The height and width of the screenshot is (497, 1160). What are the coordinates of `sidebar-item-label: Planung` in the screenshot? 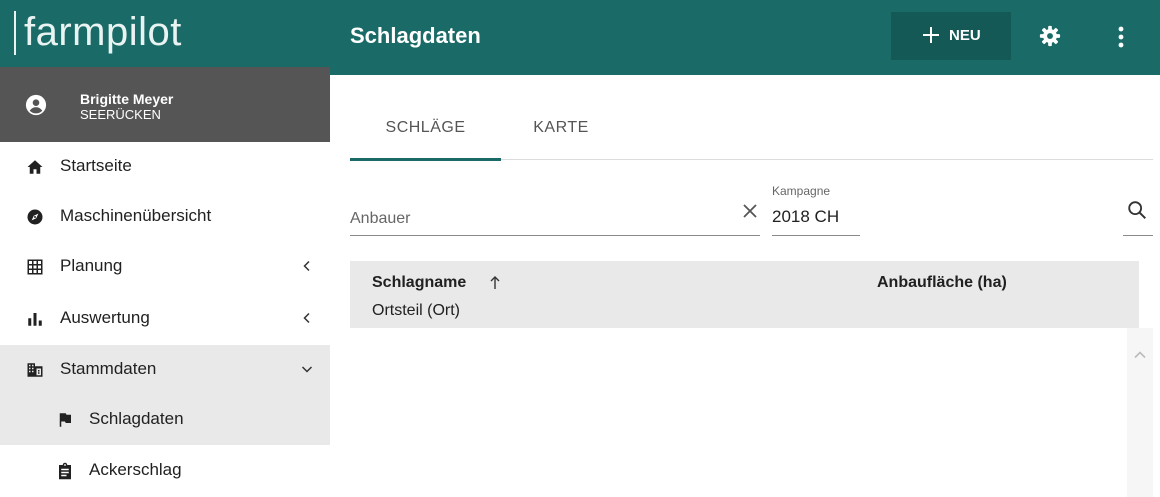 It's located at (91, 265).